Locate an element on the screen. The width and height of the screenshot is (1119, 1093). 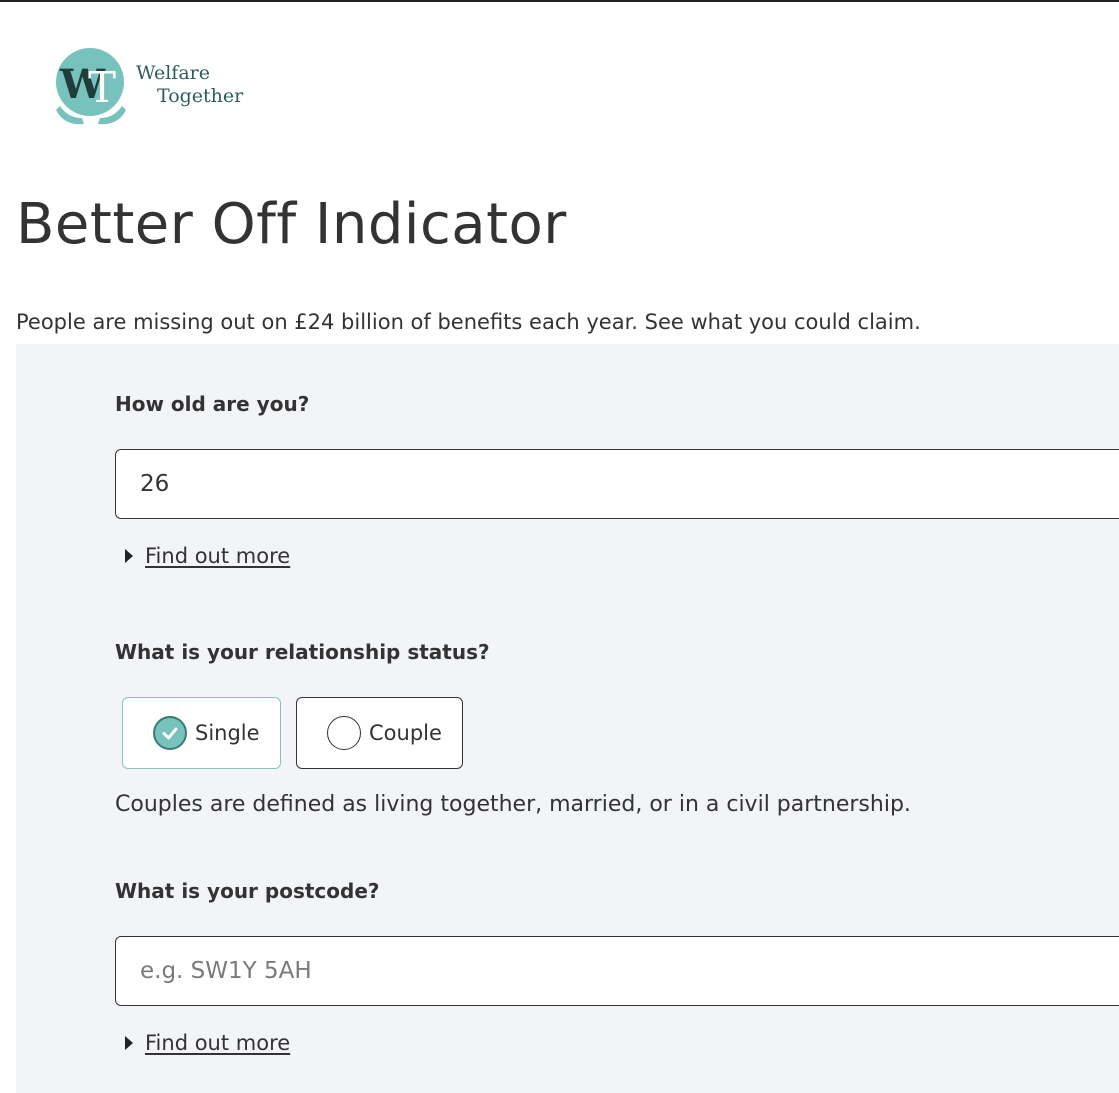
page-title: Better Off Indicator is located at coordinates (291, 224).